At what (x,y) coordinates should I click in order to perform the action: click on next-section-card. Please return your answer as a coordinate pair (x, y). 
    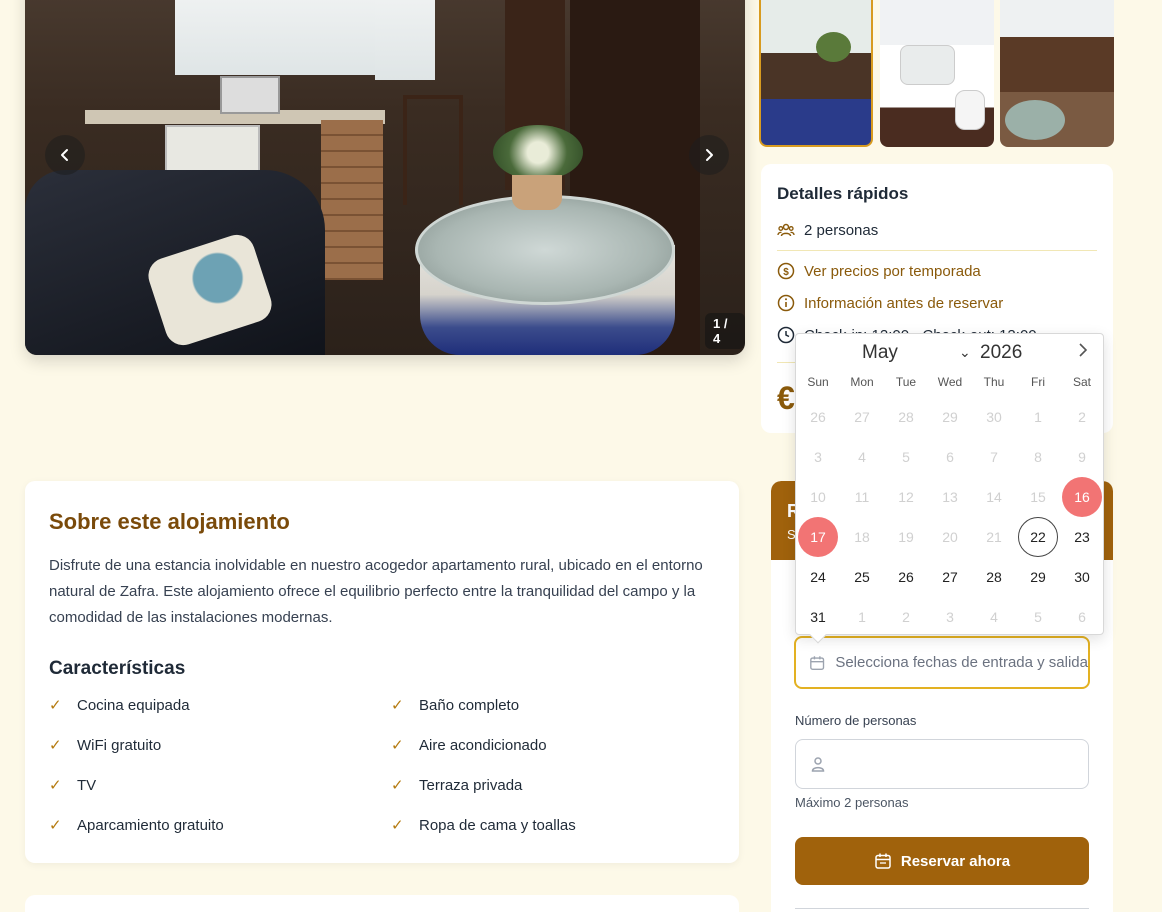
    Looking at the image, I should click on (382, 903).